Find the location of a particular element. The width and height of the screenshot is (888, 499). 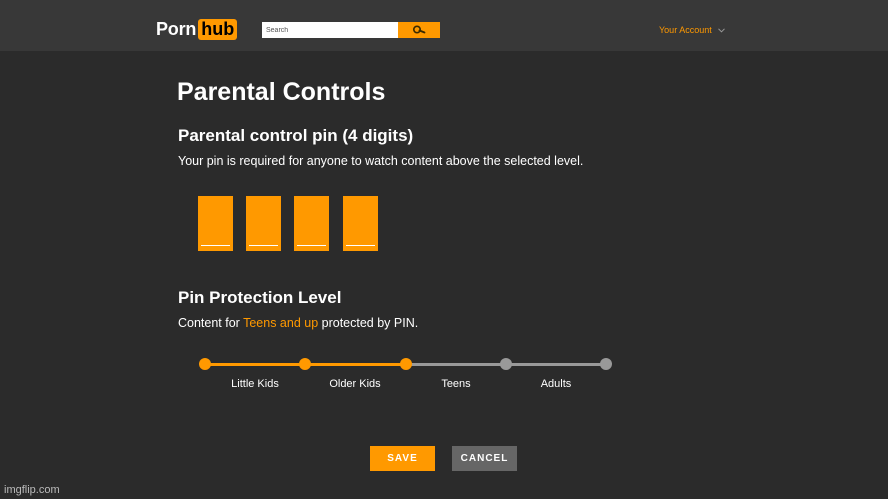

top-navigation-bar: Porn hub Your Account is located at coordinates (444, 25).